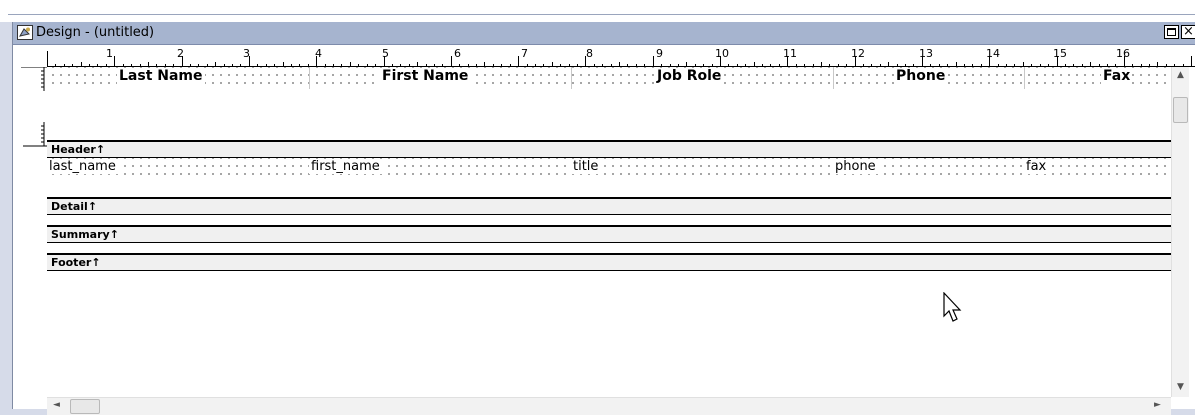 The image size is (1195, 415). Describe the element at coordinates (524, 53) in the screenshot. I see `ruler-mark: 7` at that location.